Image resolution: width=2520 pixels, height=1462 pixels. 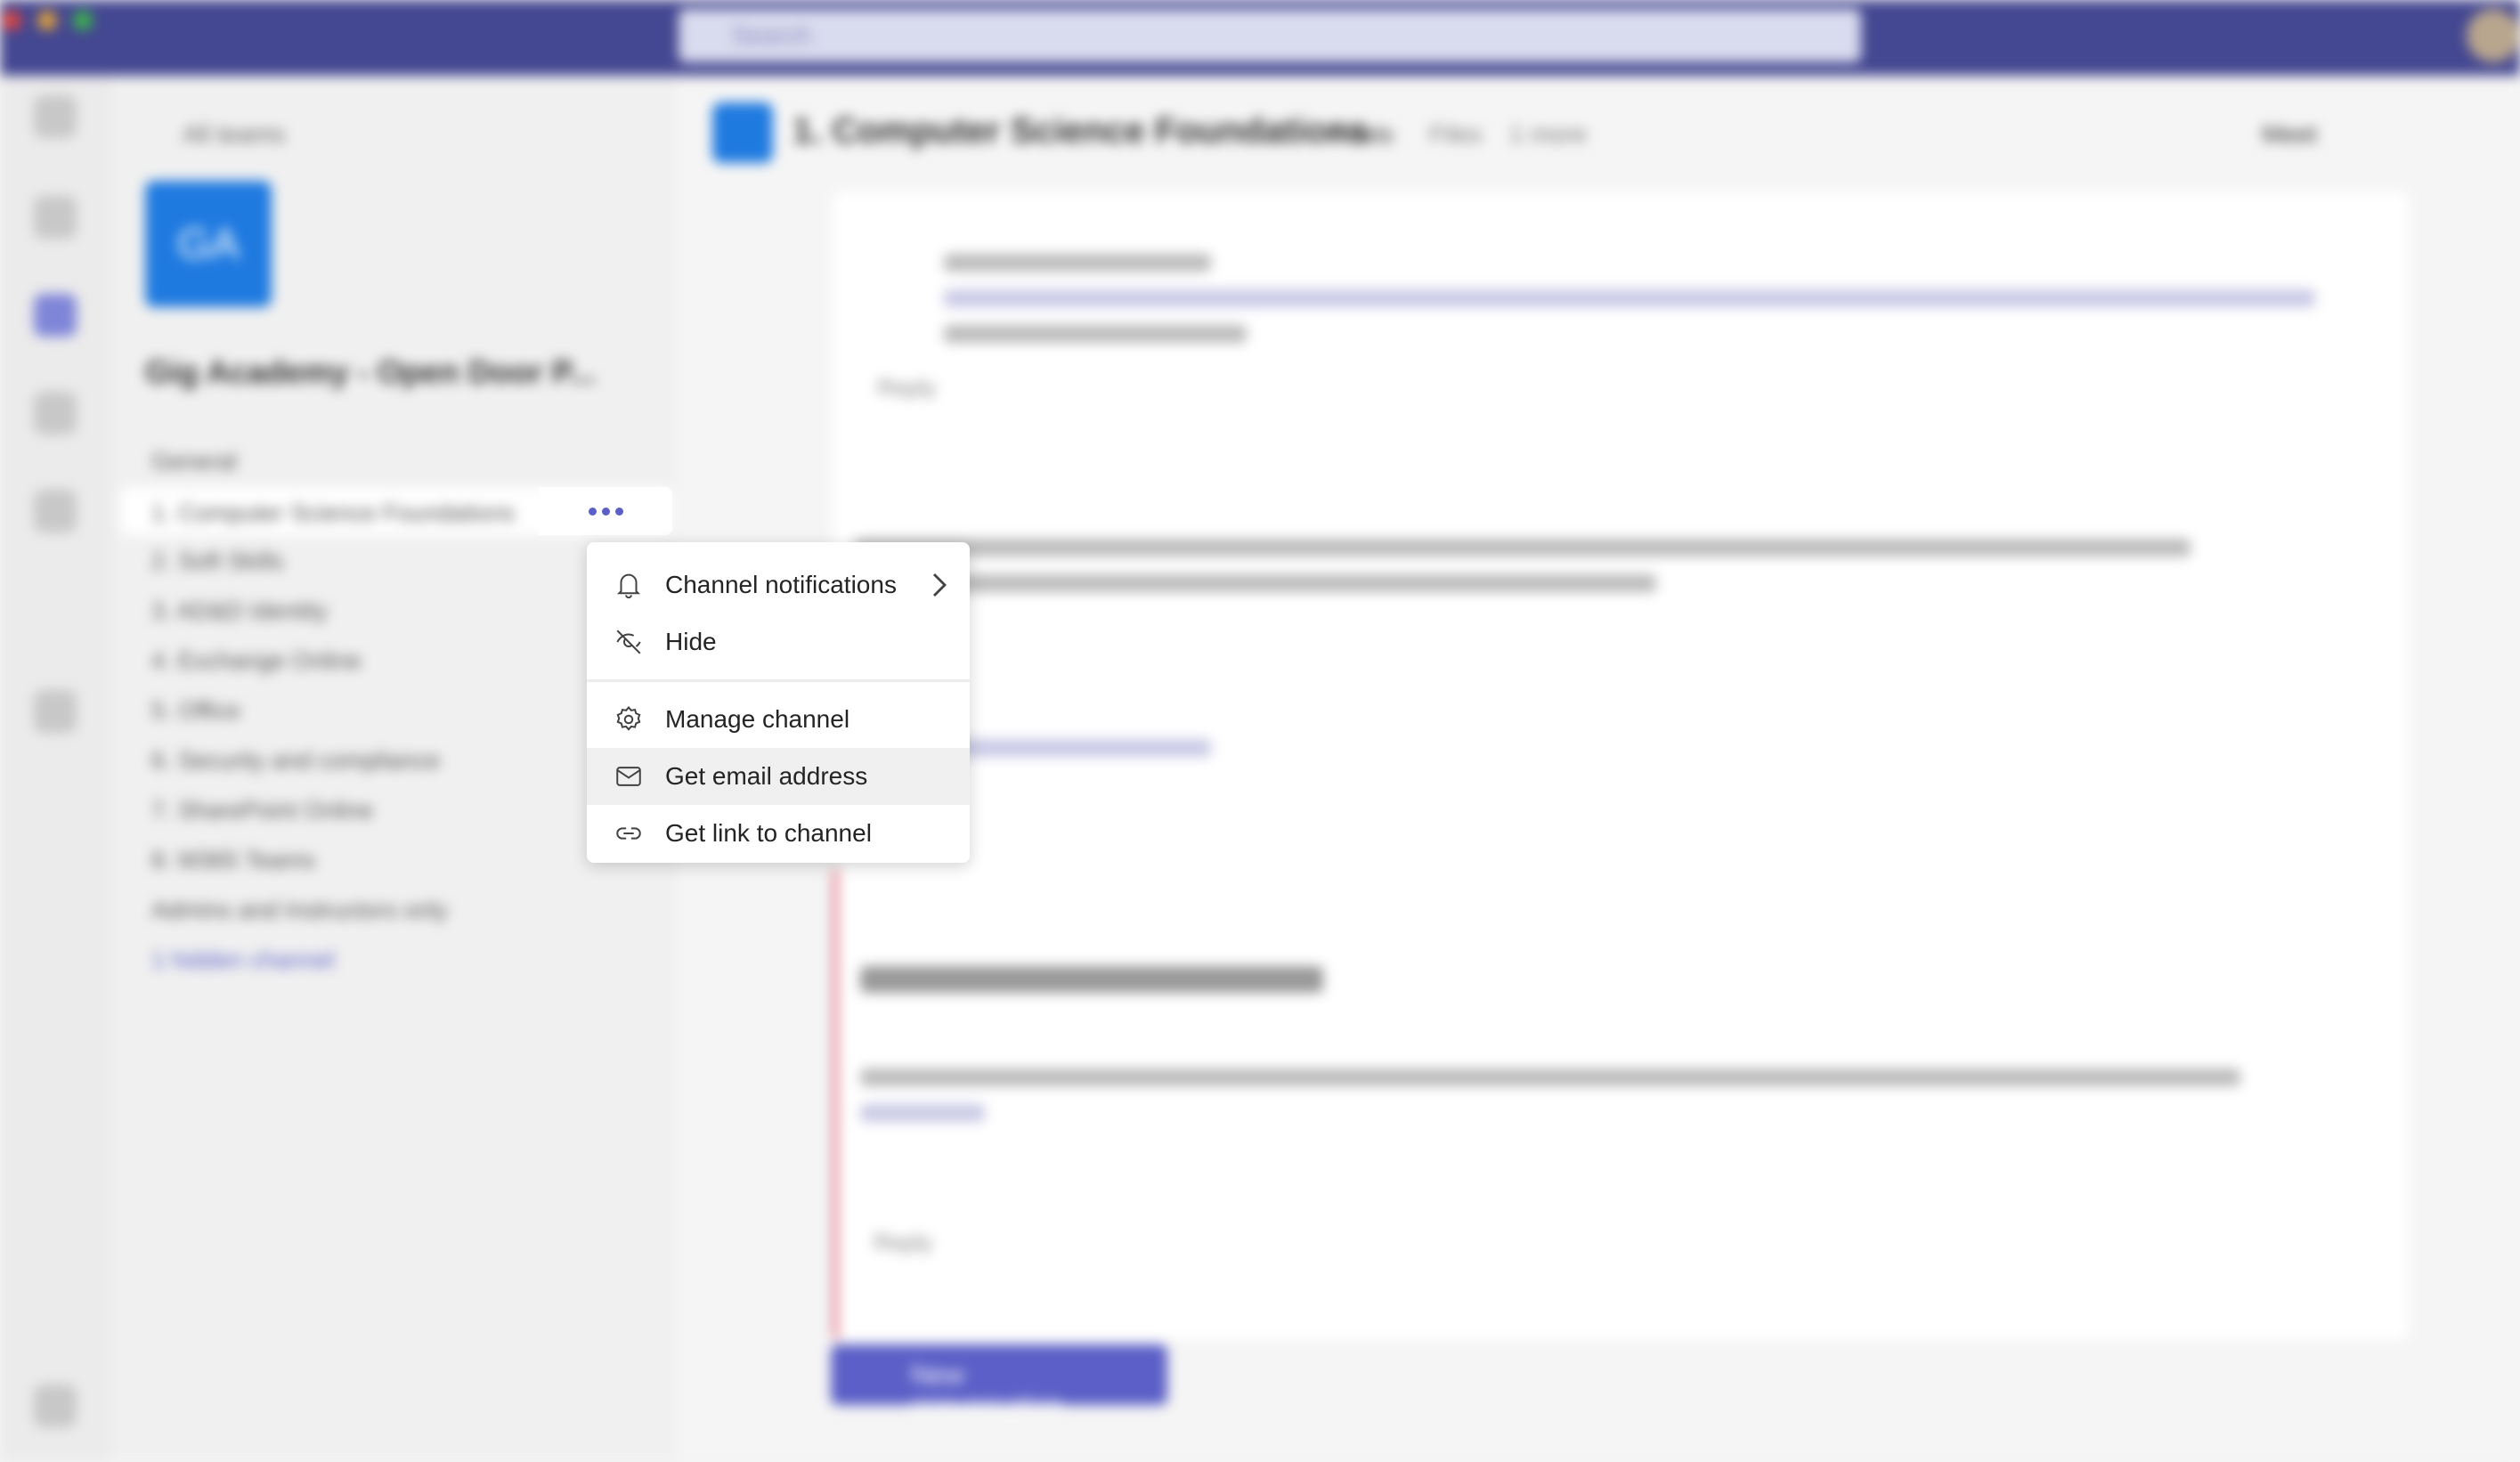 What do you see at coordinates (781, 584) in the screenshot?
I see `menu-item-label: Channel notifications` at bounding box center [781, 584].